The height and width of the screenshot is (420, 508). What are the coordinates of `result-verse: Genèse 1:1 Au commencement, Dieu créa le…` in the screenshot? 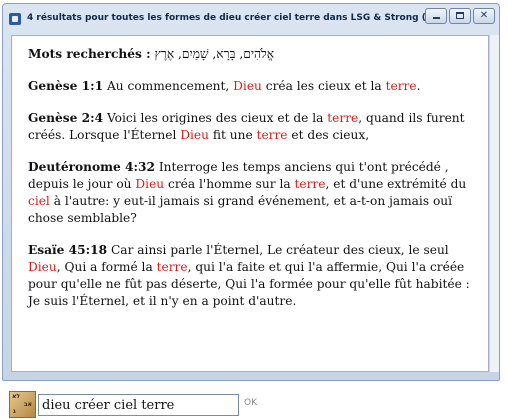 It's located at (252, 86).